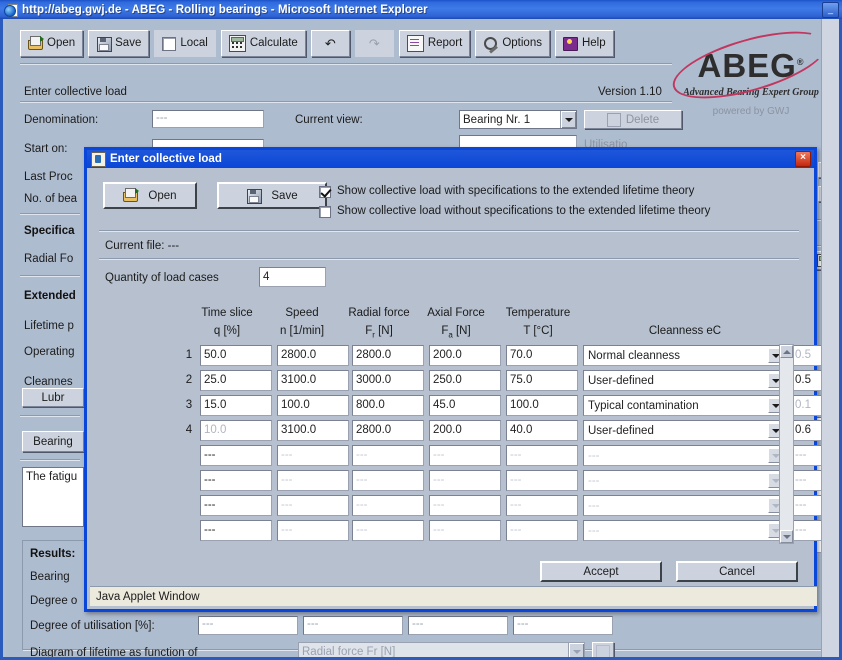  Describe the element at coordinates (148, 596) in the screenshot. I see `applet-status-text: Java Applet Window` at that location.